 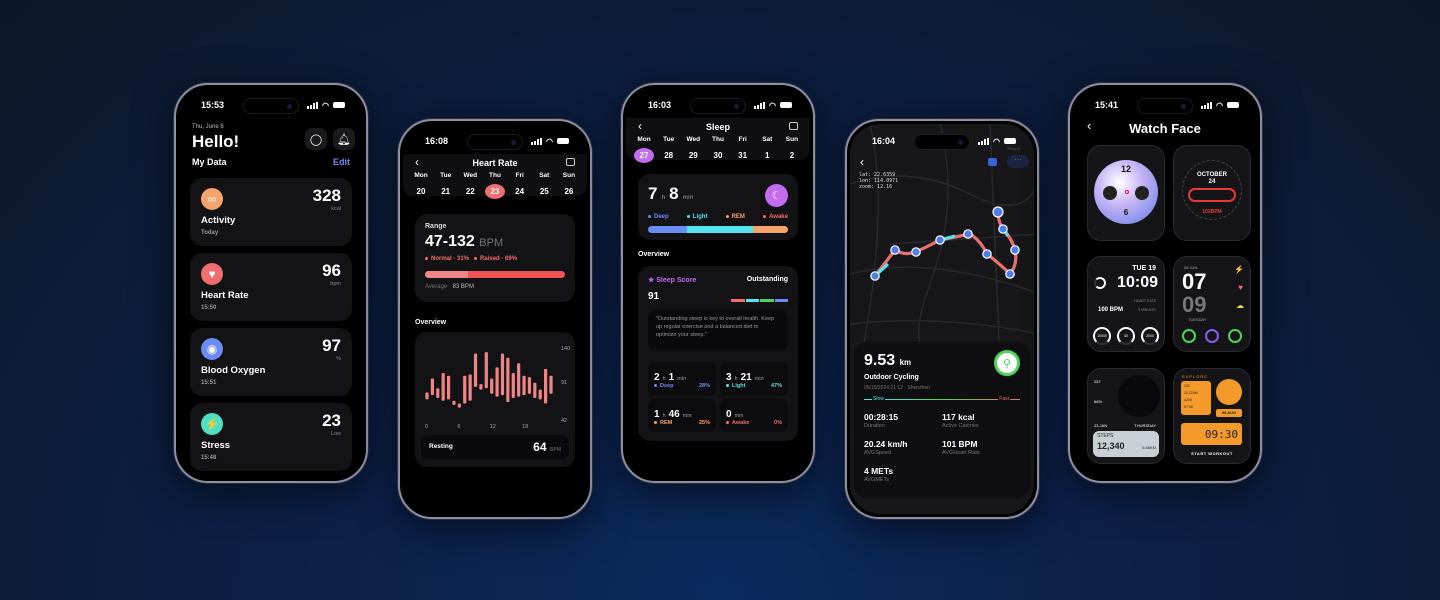 I want to click on stat-label: AVGMETs, so click(x=876, y=480).